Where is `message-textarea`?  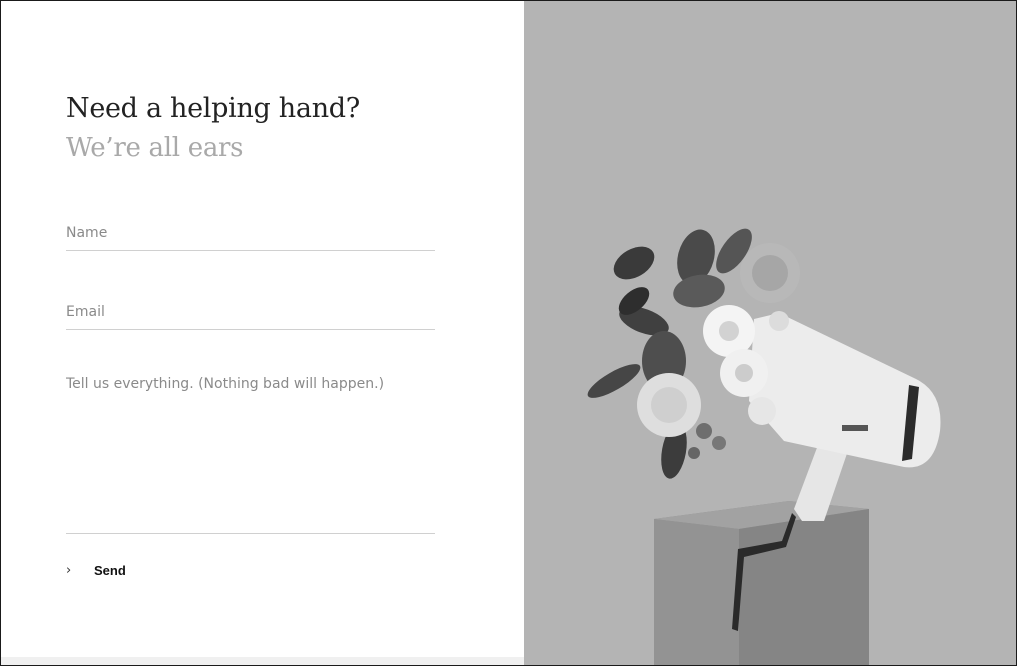 message-textarea is located at coordinates (250, 454).